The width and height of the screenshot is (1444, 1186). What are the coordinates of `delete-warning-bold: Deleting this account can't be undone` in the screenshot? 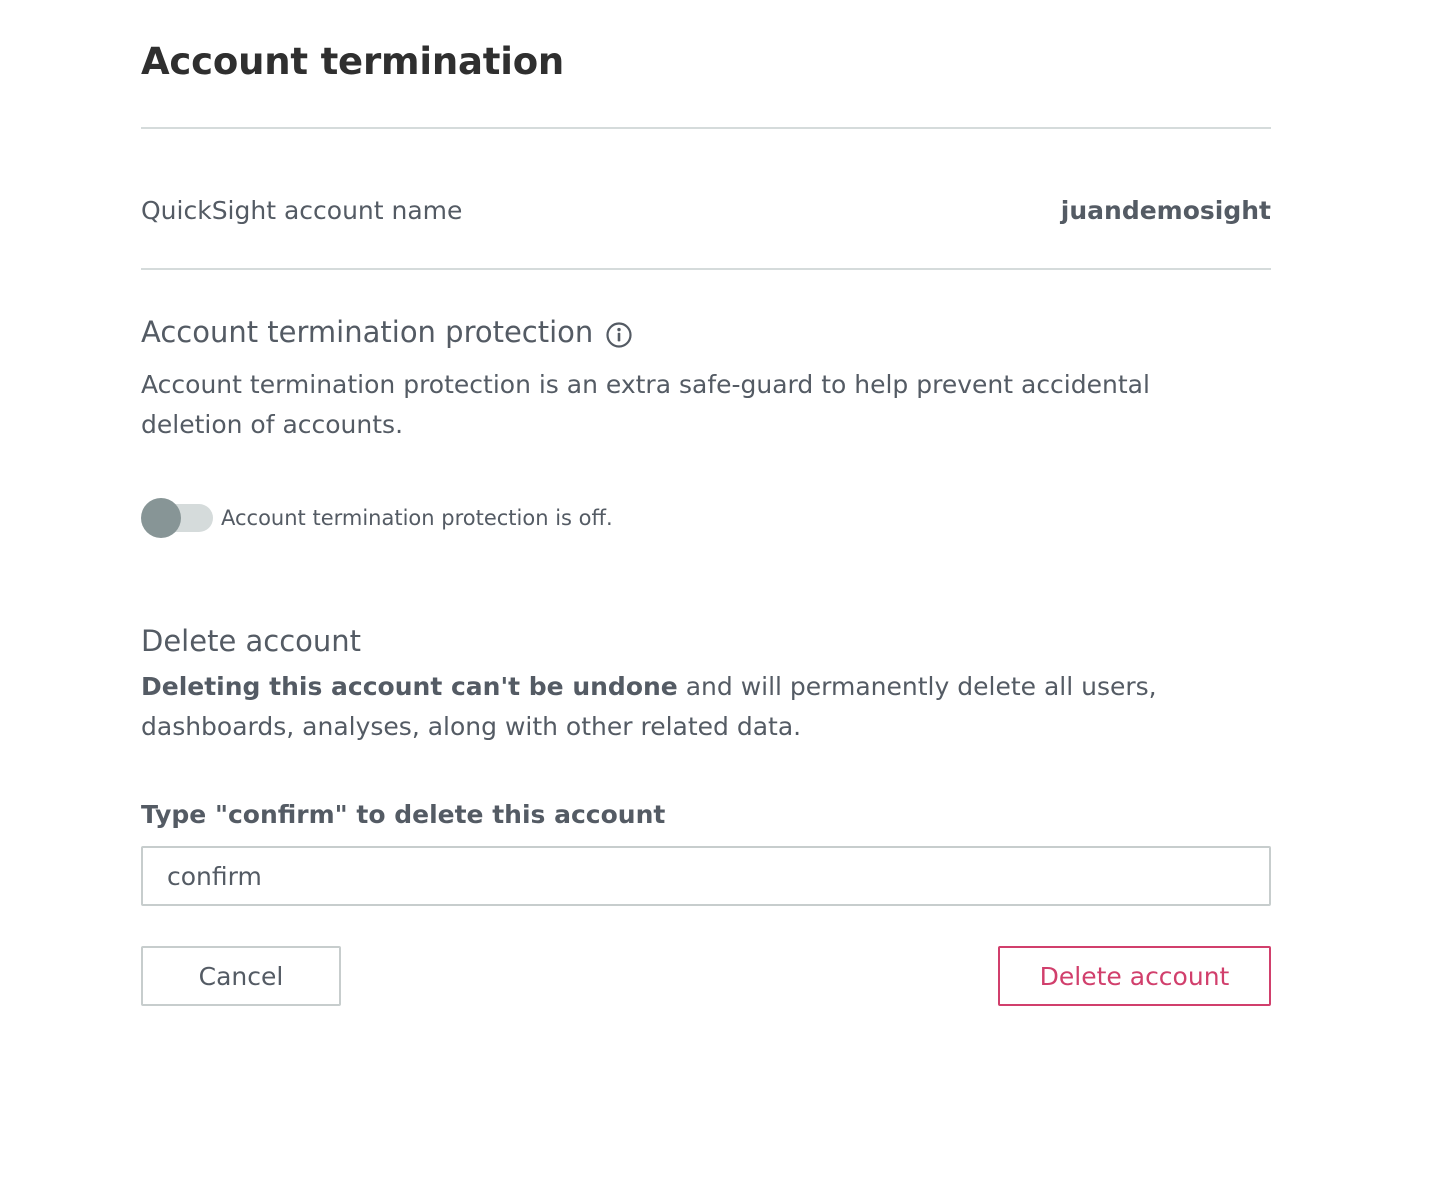 It's located at (409, 686).